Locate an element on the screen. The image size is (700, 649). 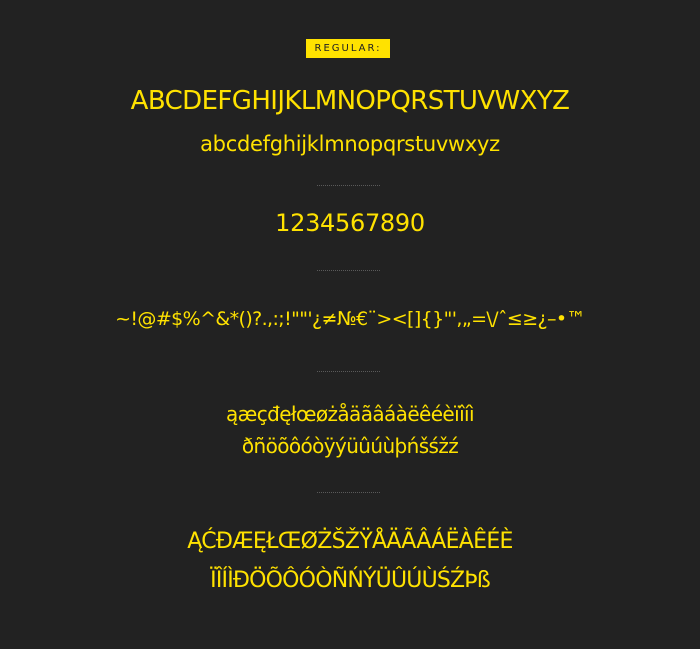
weight-badge: REGULAR: is located at coordinates (348, 48).